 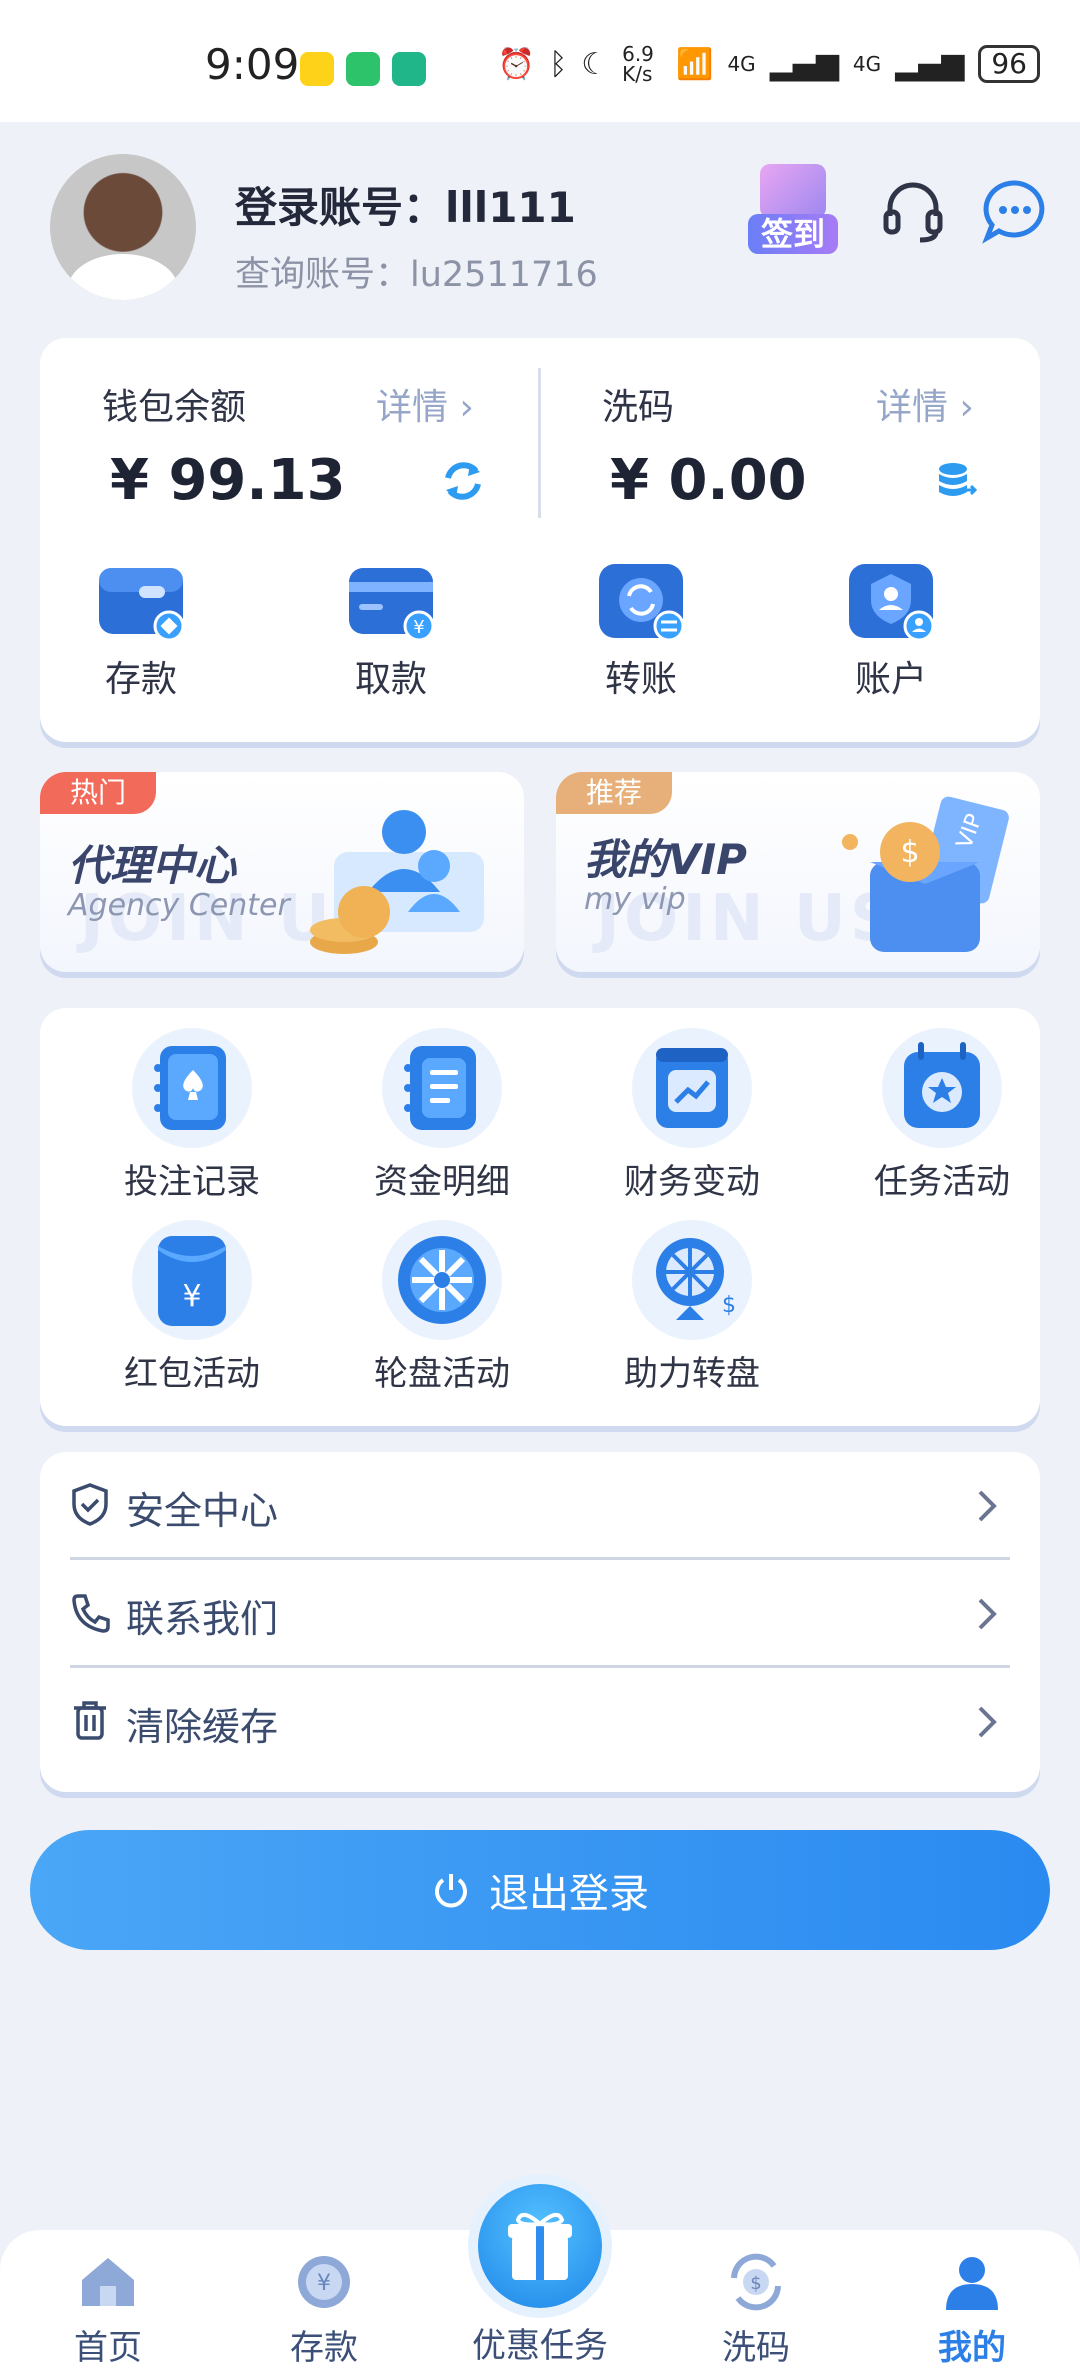 I want to click on status-bar: 9:09 ⏰ ᛒ ☾ 6.9 K/s 📶 4G ▂▄▆ 4G ▂▄▆ 96, so click(x=540, y=61).